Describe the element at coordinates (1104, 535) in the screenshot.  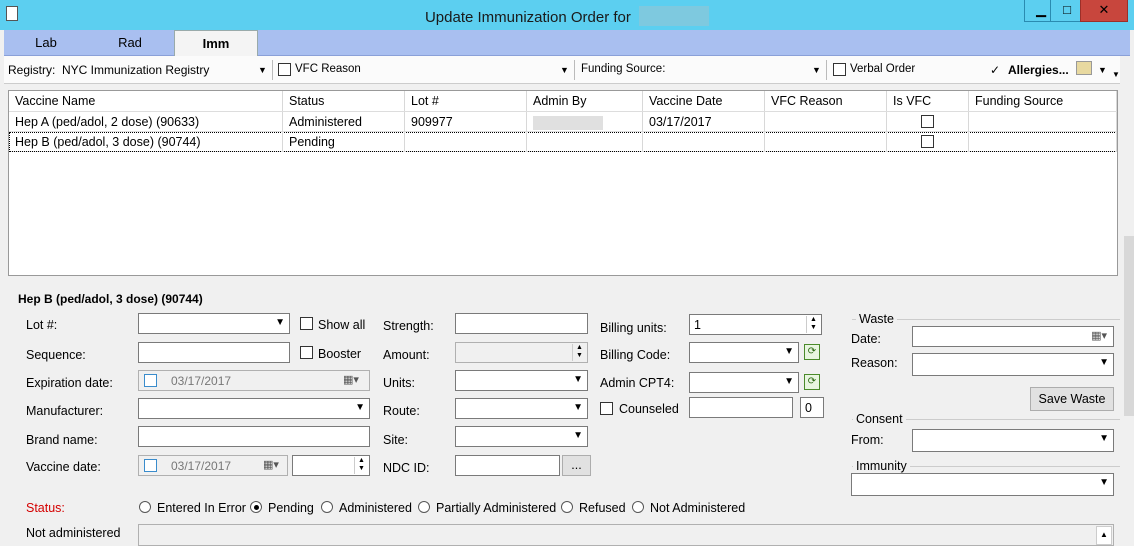
I see `scroll-up-icon: ▲` at that location.